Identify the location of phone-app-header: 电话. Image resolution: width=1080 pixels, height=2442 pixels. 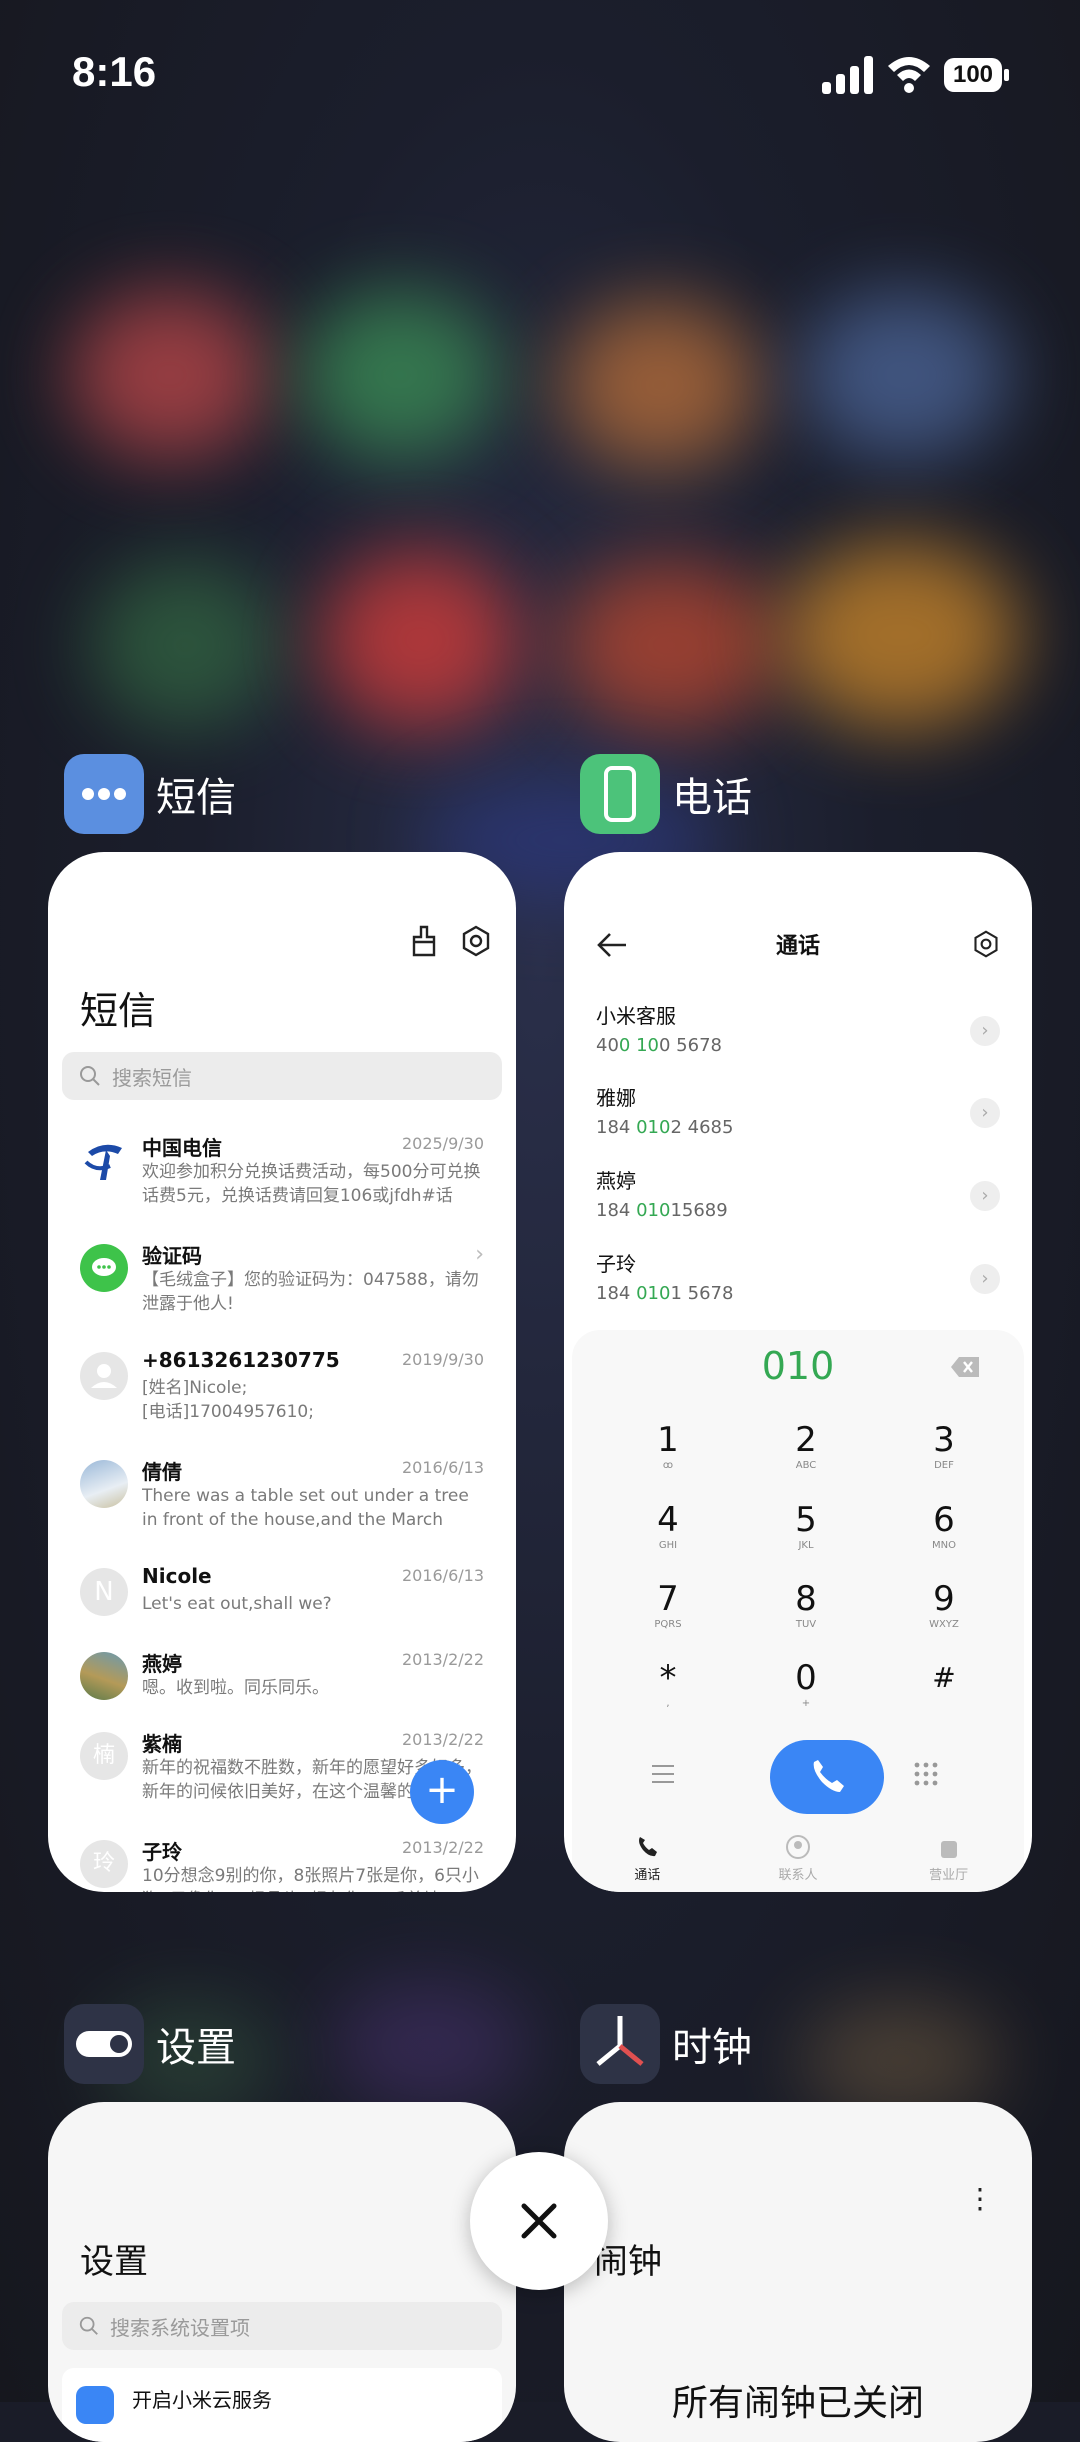
(666, 794).